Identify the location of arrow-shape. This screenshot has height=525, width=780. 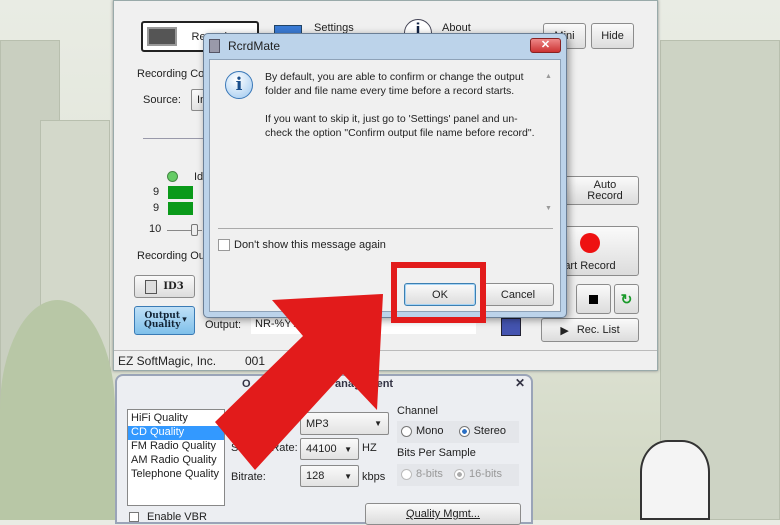
(299, 382).